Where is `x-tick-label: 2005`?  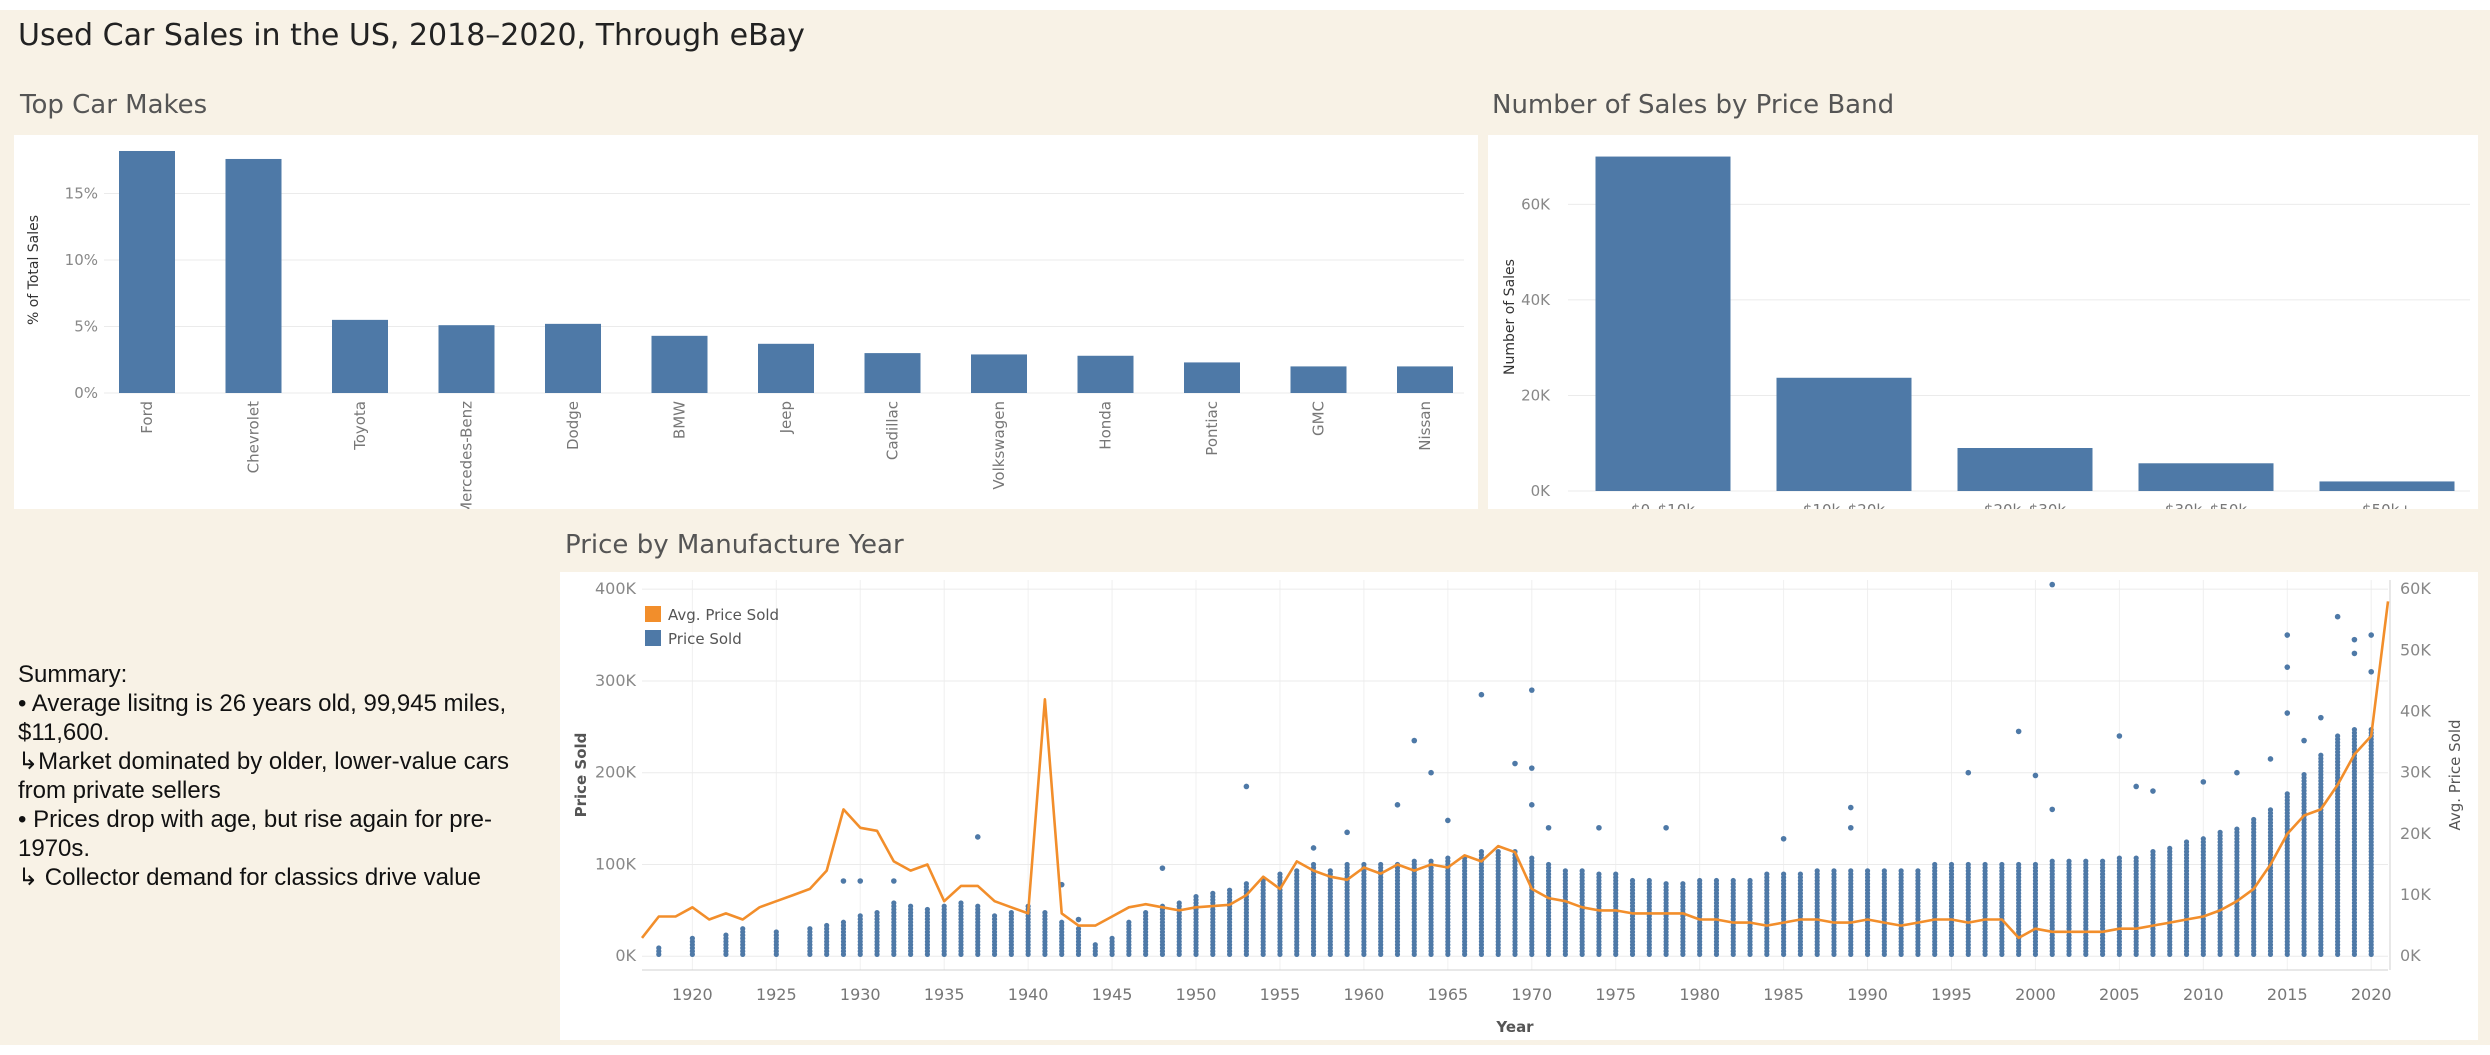 x-tick-label: 2005 is located at coordinates (2119, 994).